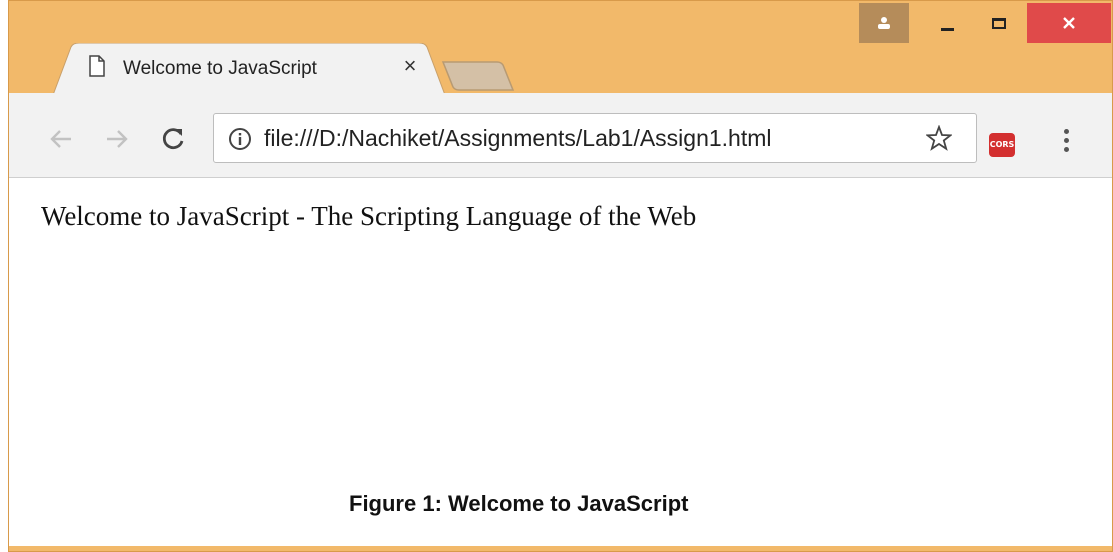 The width and height of the screenshot is (1113, 552). I want to click on bookmark-star-icon, so click(939, 138).